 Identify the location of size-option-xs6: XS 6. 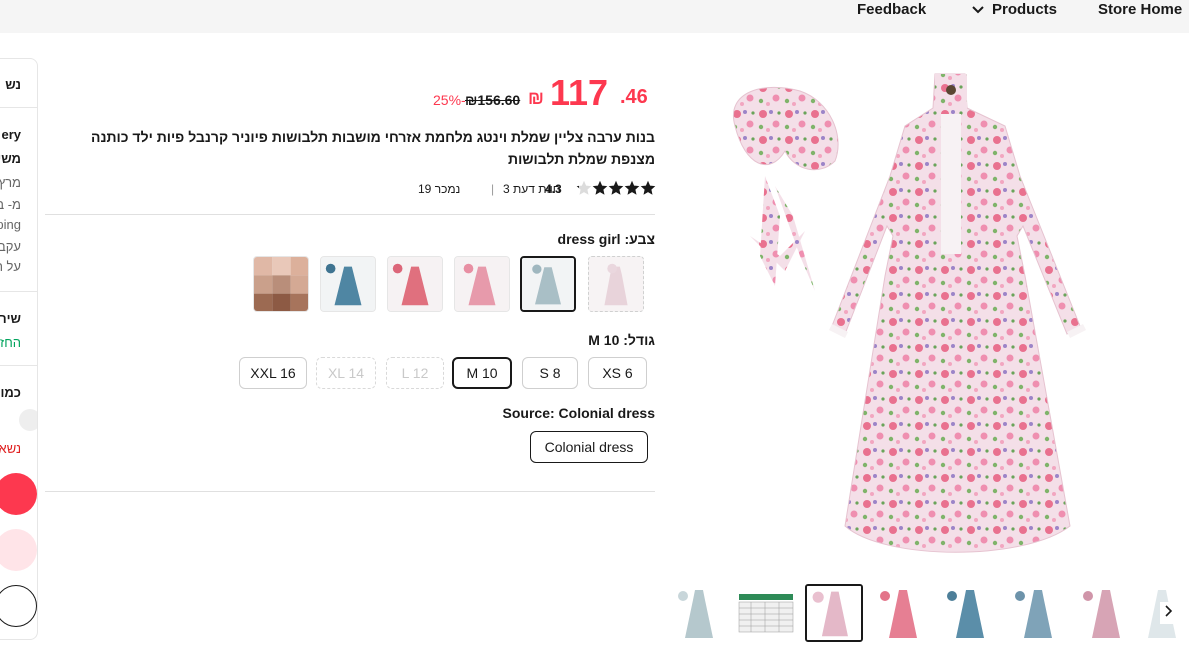
(617, 373).